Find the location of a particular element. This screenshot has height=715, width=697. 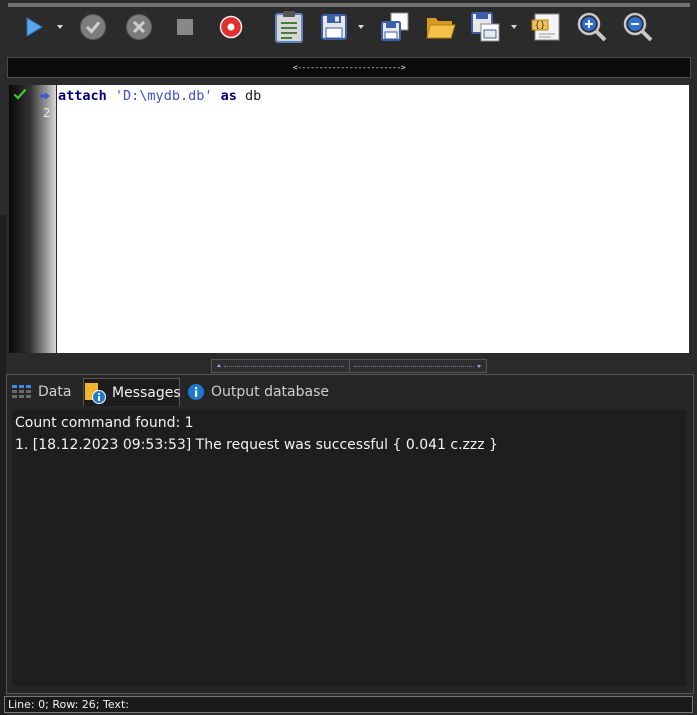

play-icon is located at coordinates (34, 27).